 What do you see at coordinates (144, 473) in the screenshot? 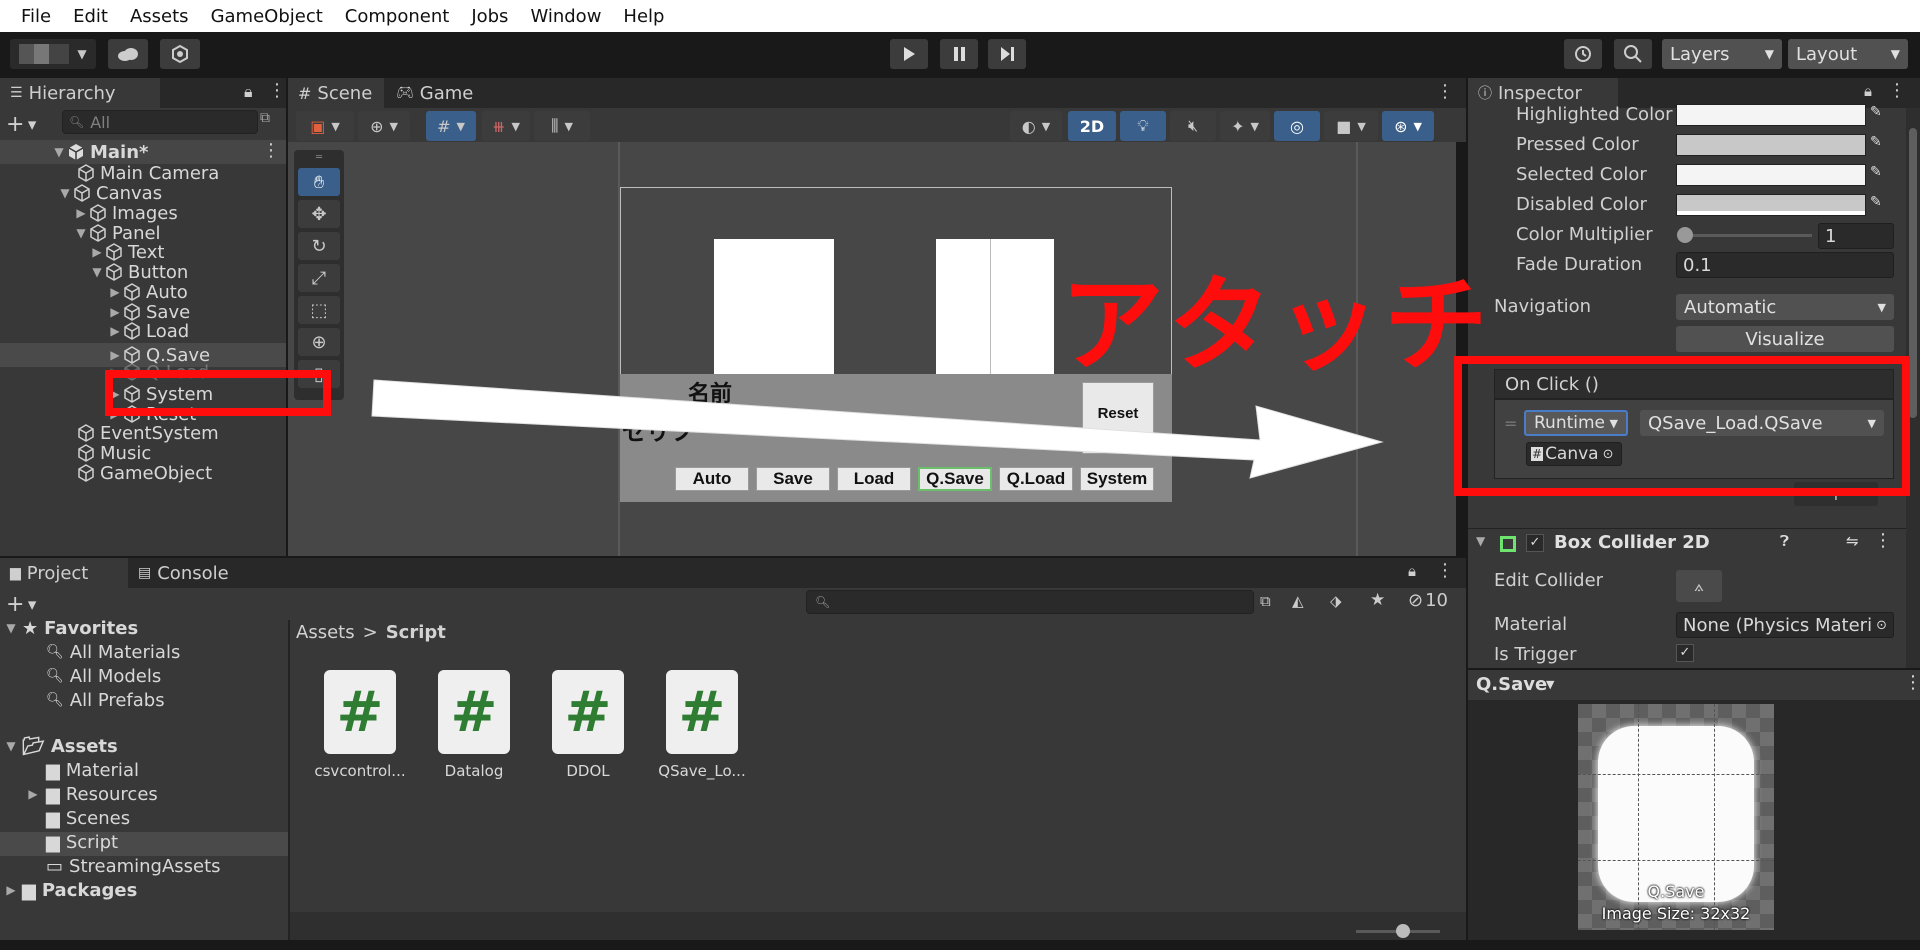
I see `hierarchy-item-gameobject: GameObject` at bounding box center [144, 473].